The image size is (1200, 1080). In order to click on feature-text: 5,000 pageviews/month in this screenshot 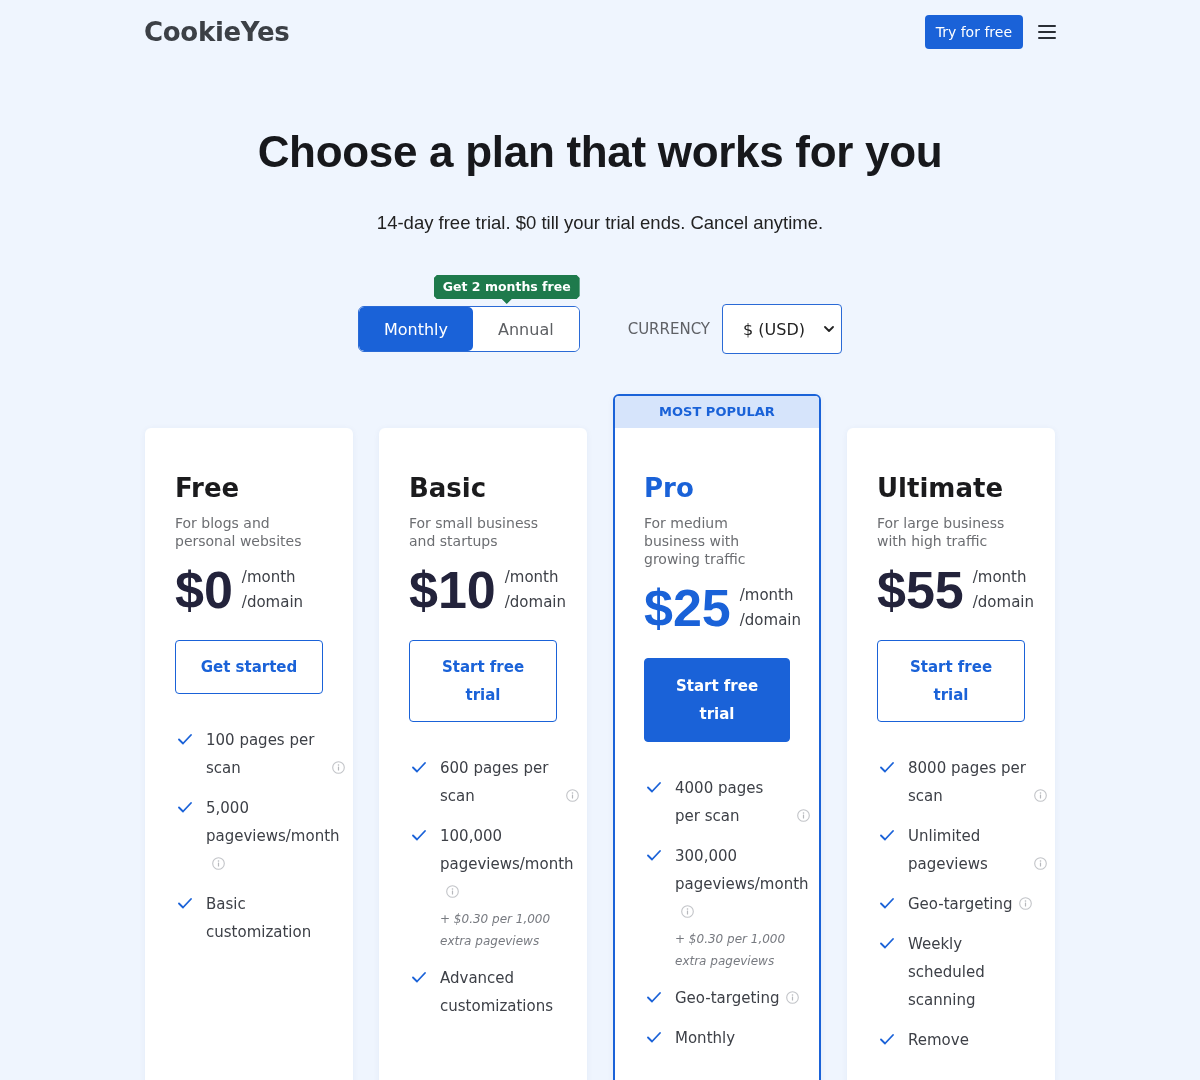, I will do `click(273, 822)`.